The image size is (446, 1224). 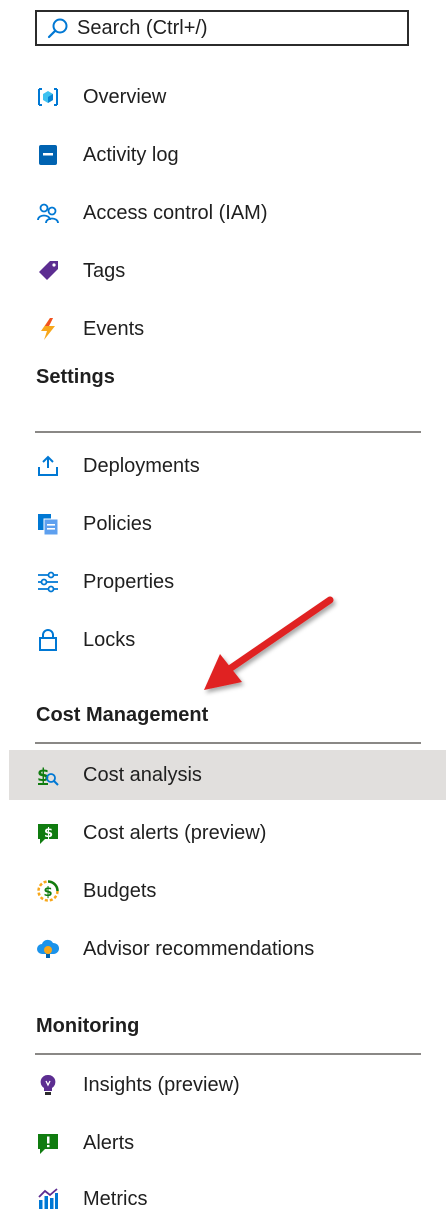 What do you see at coordinates (223, 1143) in the screenshot?
I see `nav-item-alerts: Alerts` at bounding box center [223, 1143].